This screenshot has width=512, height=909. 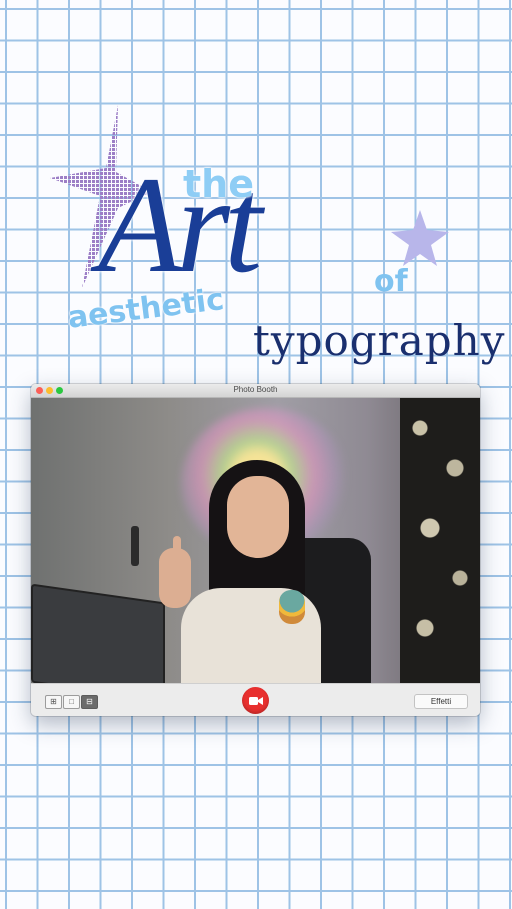 I want to click on record-button, so click(x=255, y=700).